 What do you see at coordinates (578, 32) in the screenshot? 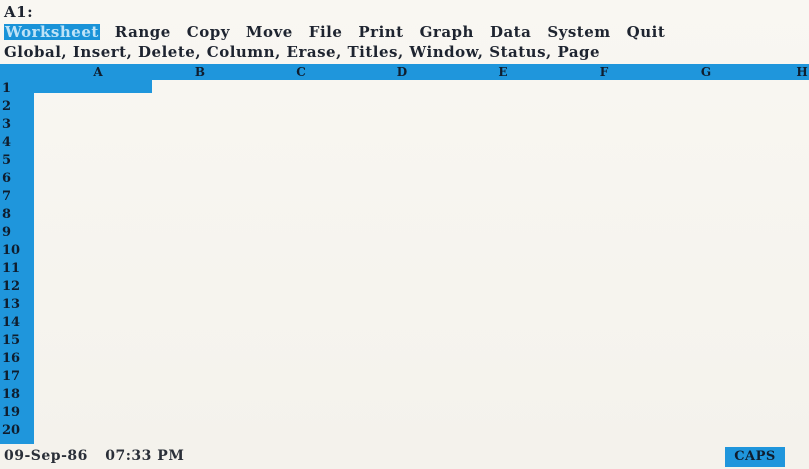
I see `menu-item-system: System` at bounding box center [578, 32].